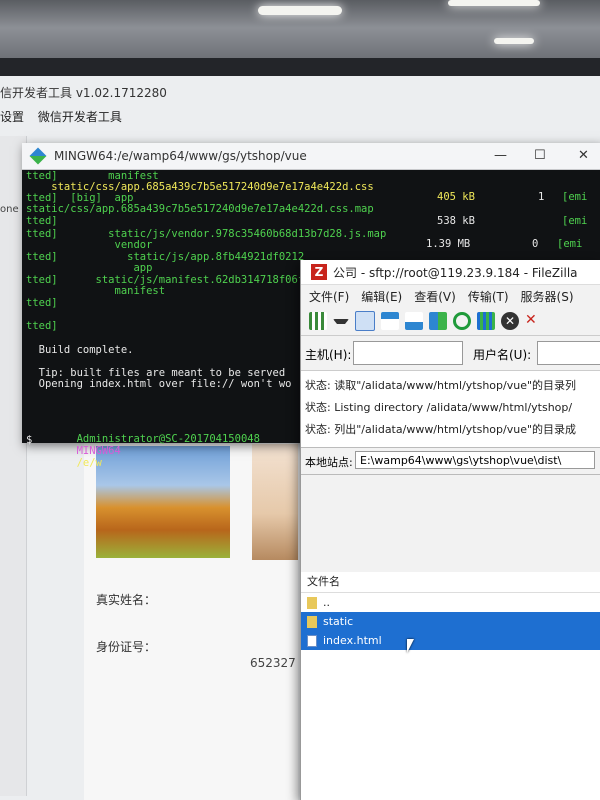 Image resolution: width=600 pixels, height=800 pixels. What do you see at coordinates (319, 272) in the screenshot?
I see `filezilla-logo-icon: Z` at bounding box center [319, 272].